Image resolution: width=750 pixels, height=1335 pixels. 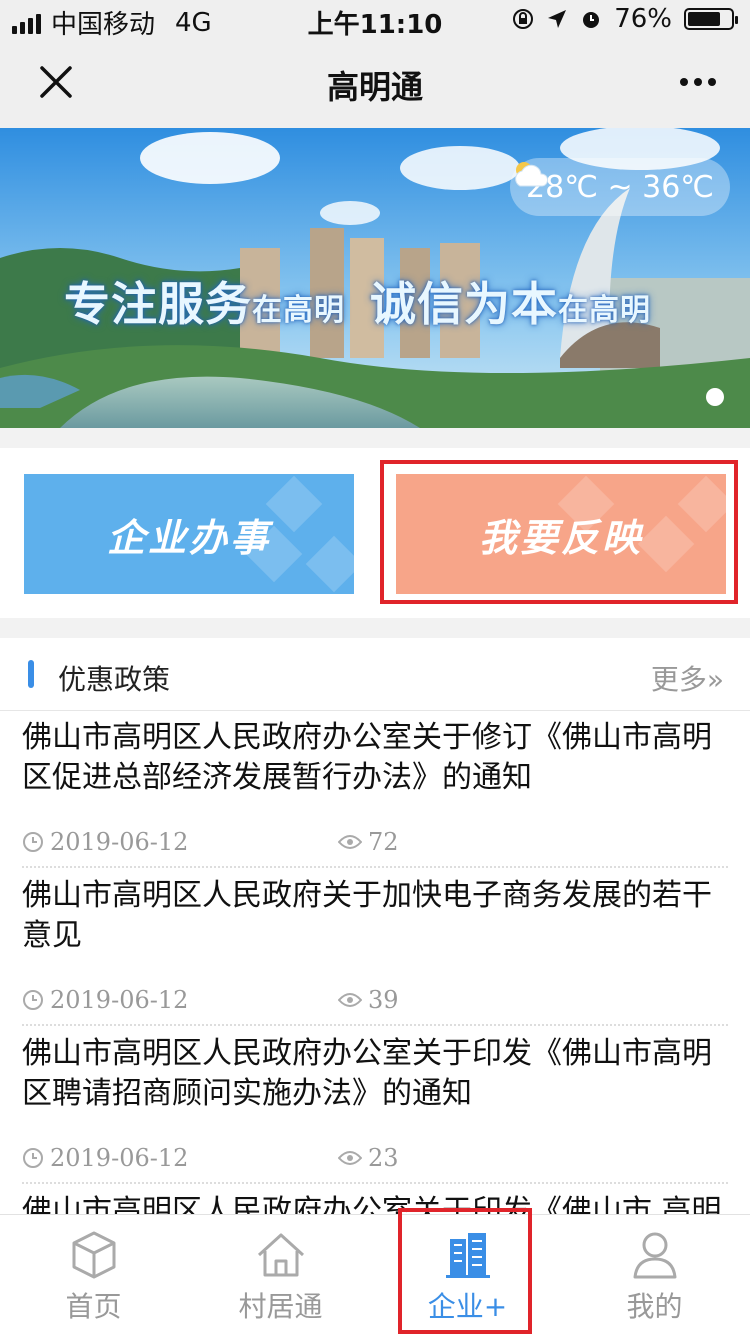 I want to click on tab-bar: 首页 村居通 企业+ 我的, so click(x=375, y=1274).